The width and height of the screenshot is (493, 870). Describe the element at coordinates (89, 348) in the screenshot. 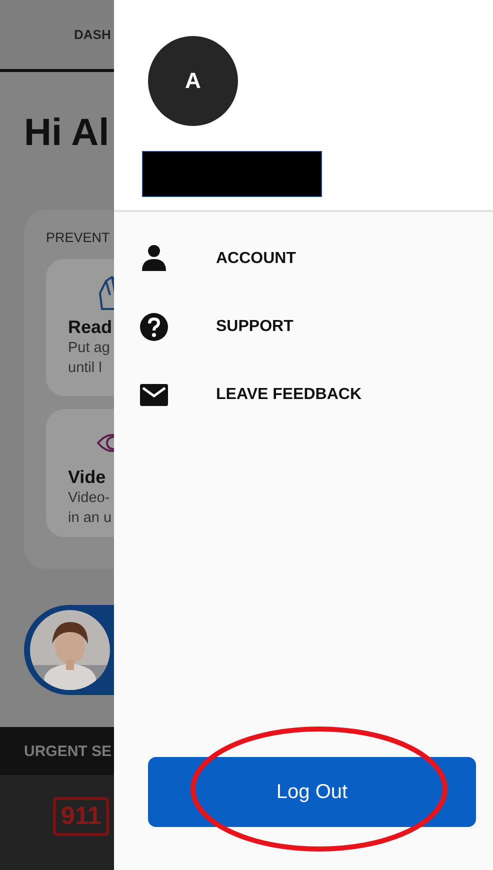

I see `card-text: Put ag` at that location.